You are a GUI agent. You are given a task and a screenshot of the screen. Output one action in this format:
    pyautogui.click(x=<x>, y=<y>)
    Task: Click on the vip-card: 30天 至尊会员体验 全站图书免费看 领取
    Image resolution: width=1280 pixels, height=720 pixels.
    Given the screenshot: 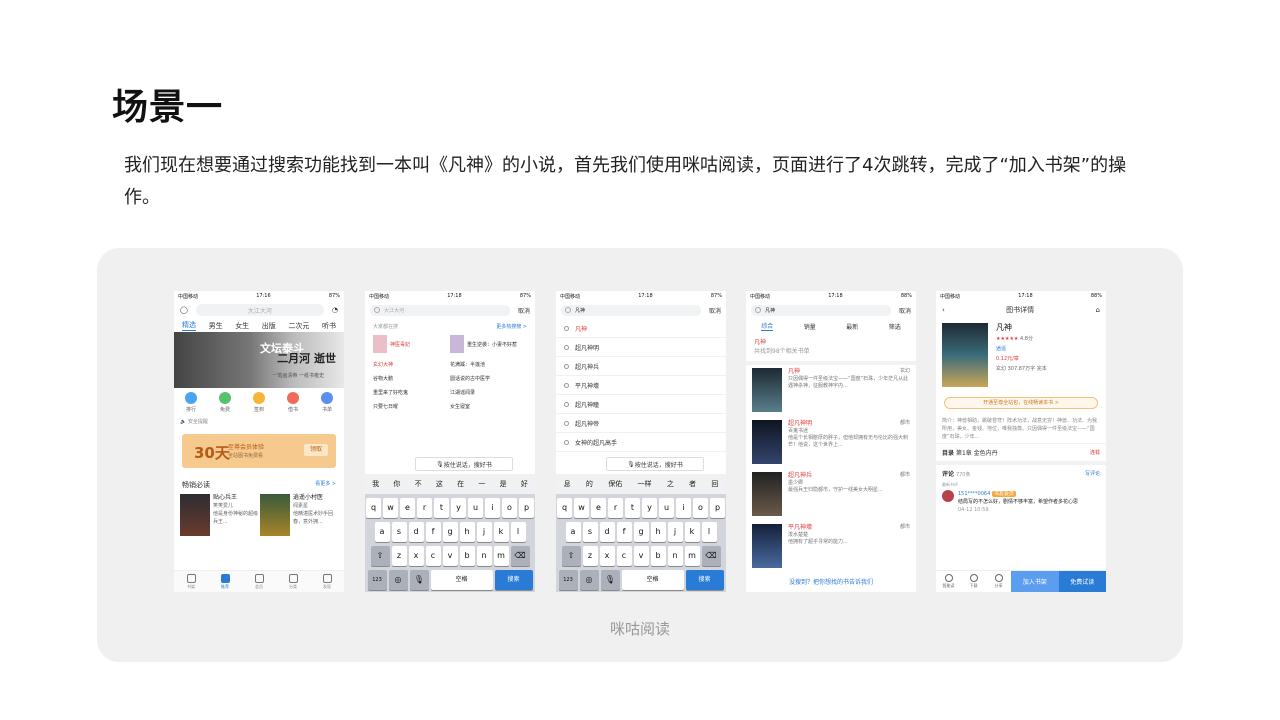 What is the action you would take?
    pyautogui.click(x=259, y=451)
    